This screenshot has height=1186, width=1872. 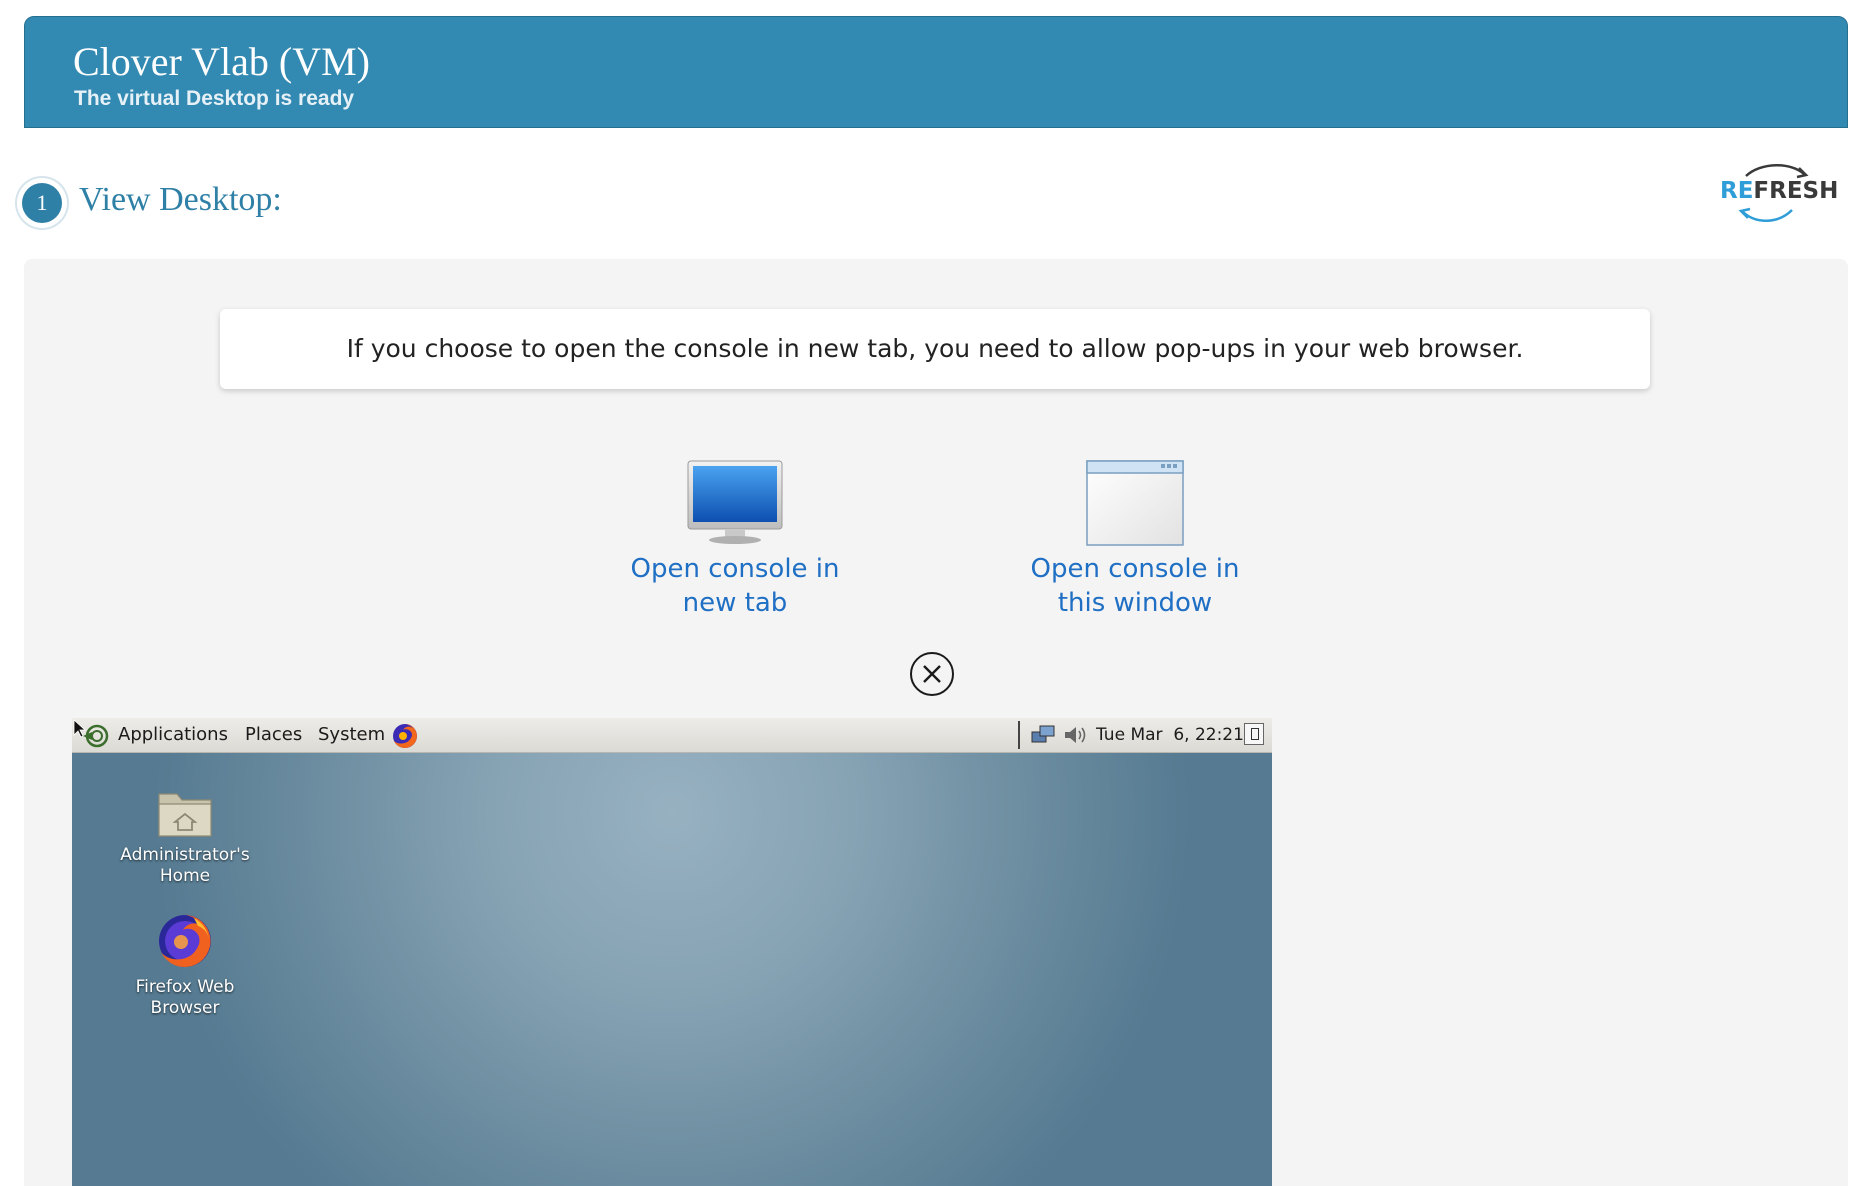 What do you see at coordinates (1021, 735) in the screenshot?
I see `tray-separator` at bounding box center [1021, 735].